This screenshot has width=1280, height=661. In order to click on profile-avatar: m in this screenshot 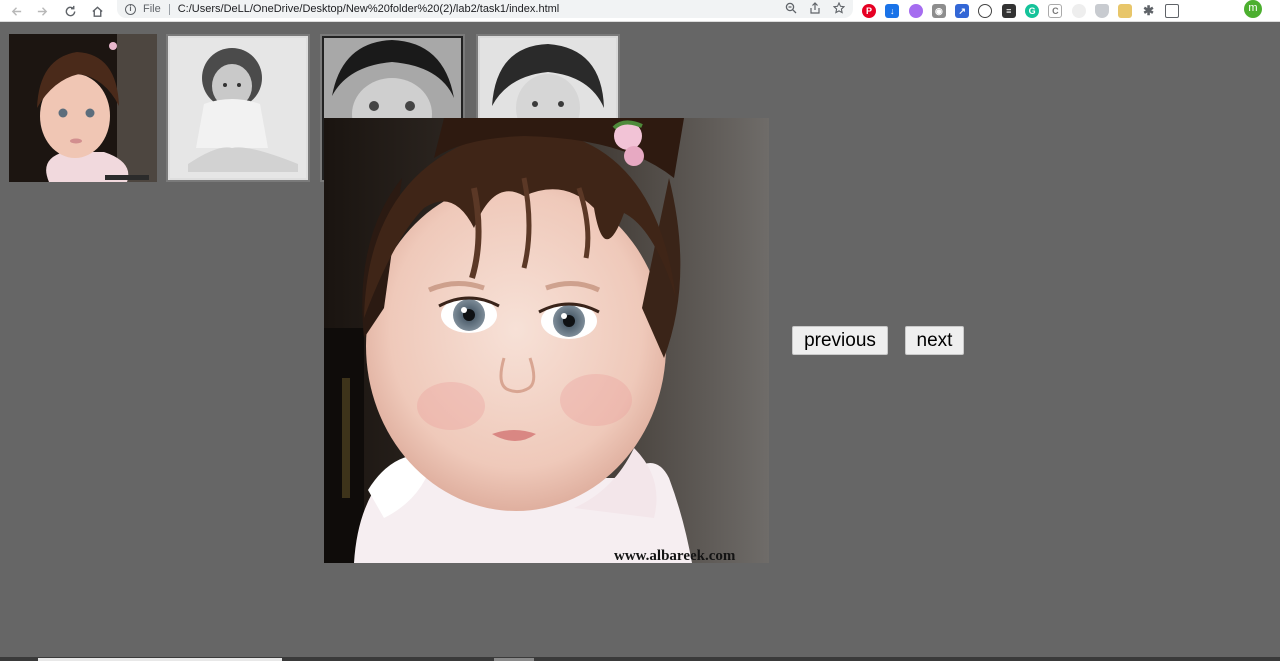, I will do `click(1253, 9)`.